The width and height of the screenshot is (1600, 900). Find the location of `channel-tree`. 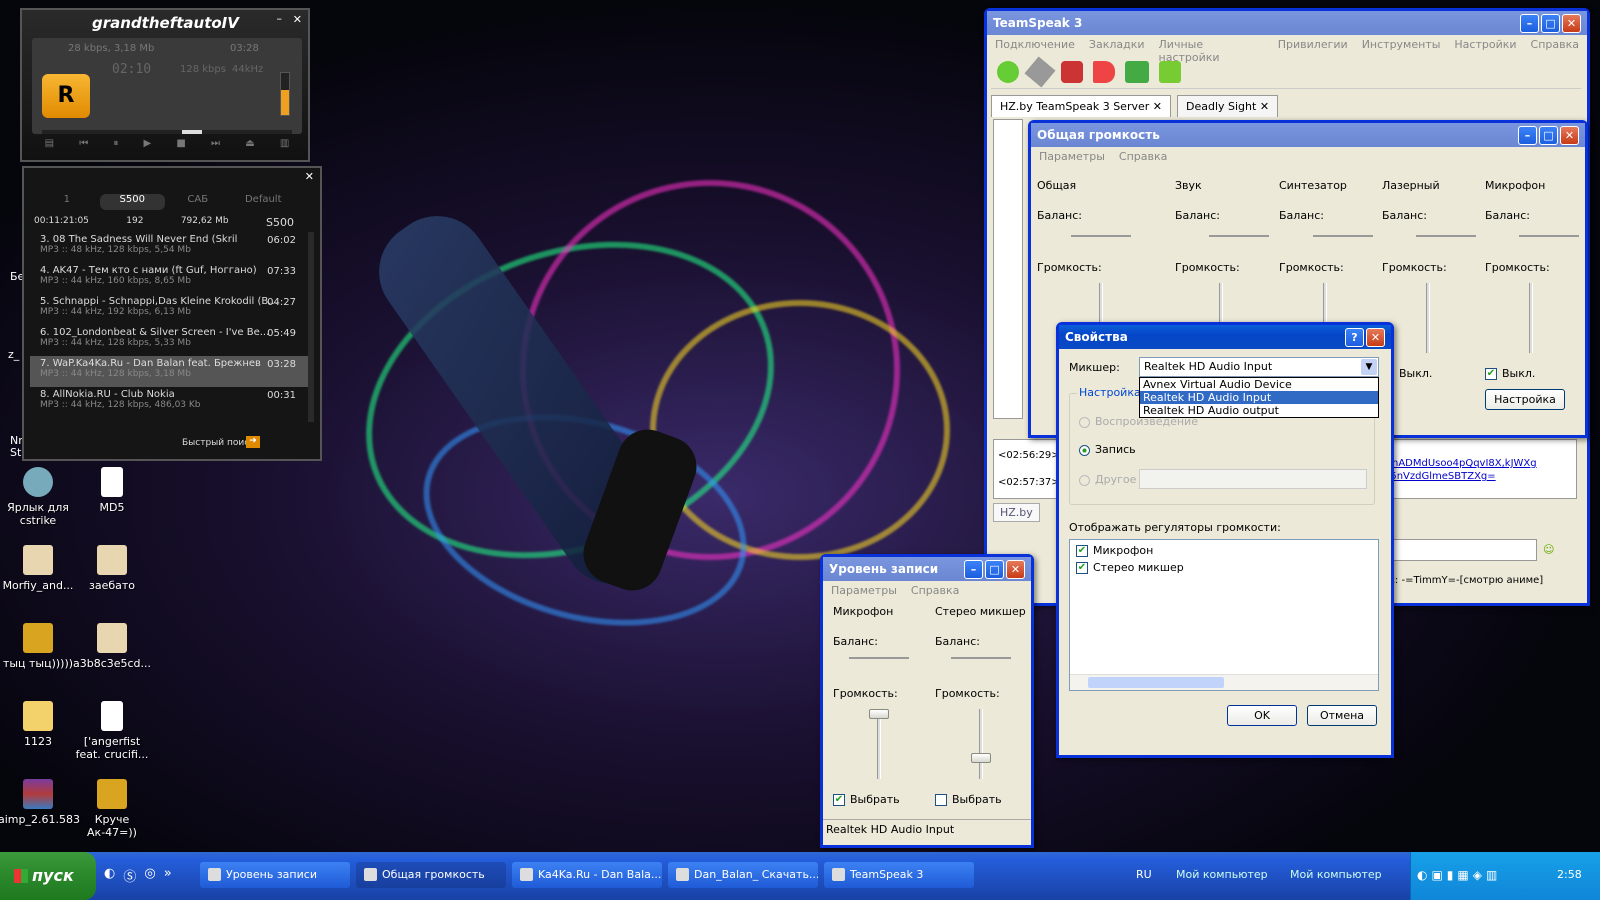

channel-tree is located at coordinates (1008, 269).